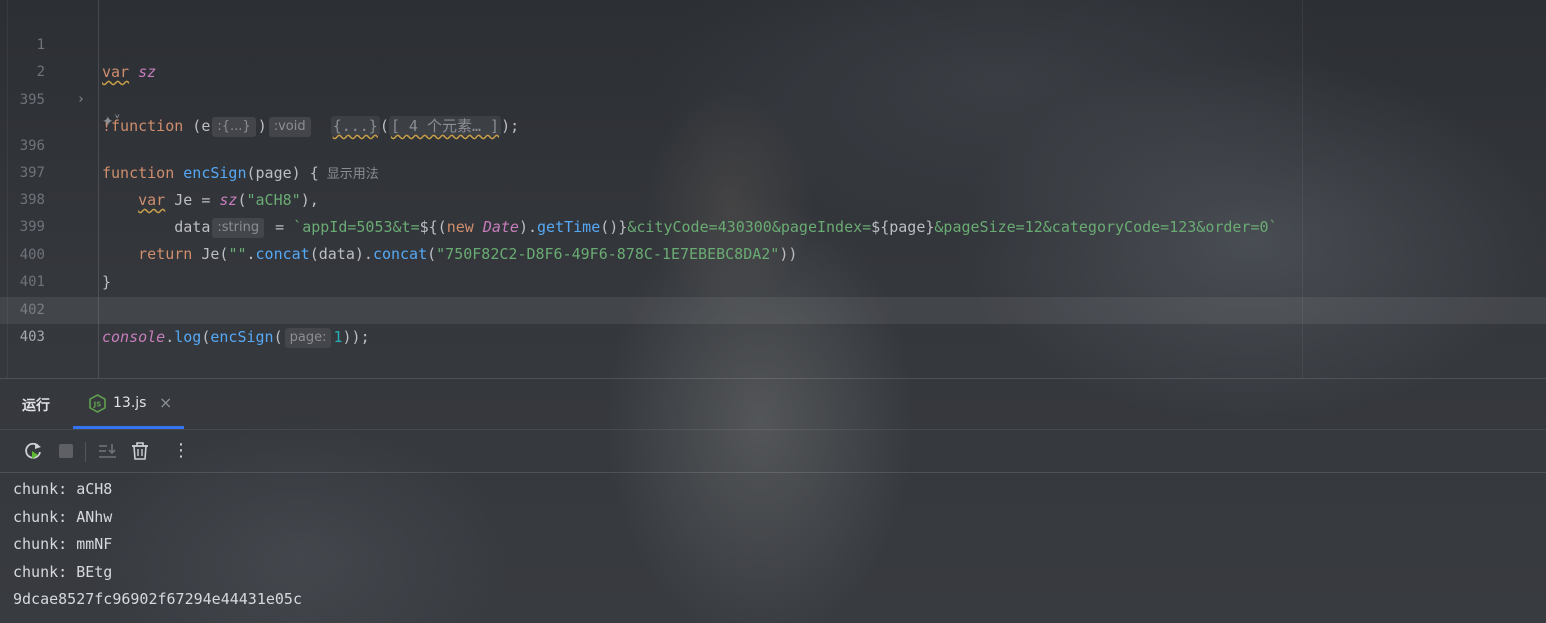 Image resolution: width=1546 pixels, height=623 pixels. What do you see at coordinates (773, 144) in the screenshot?
I see `code-line: 396 function encSign(page) {显示用法` at bounding box center [773, 144].